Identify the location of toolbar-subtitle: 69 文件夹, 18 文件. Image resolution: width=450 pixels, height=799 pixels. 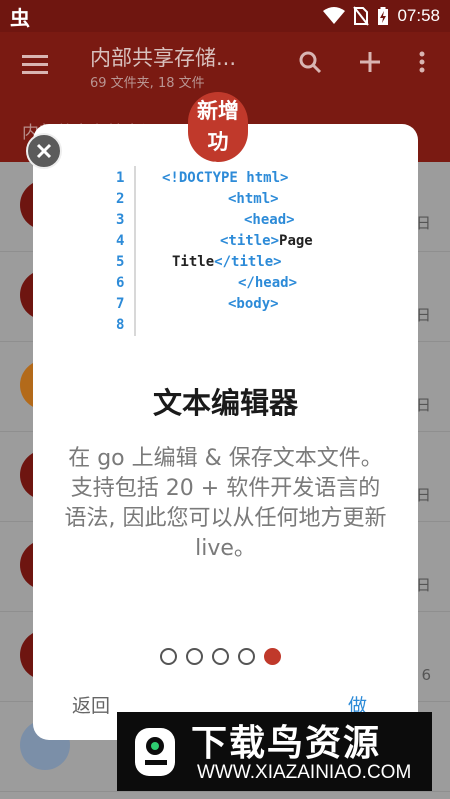
(147, 83).